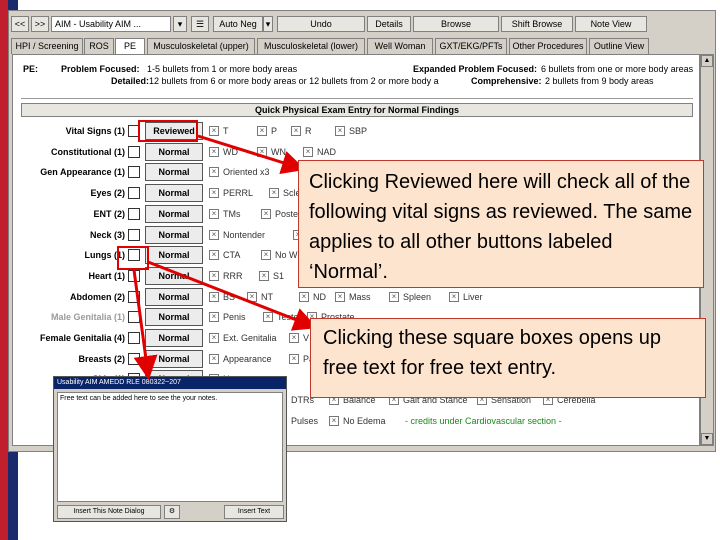 The image size is (720, 540). I want to click on highlight-reviewed-button, so click(168, 131).